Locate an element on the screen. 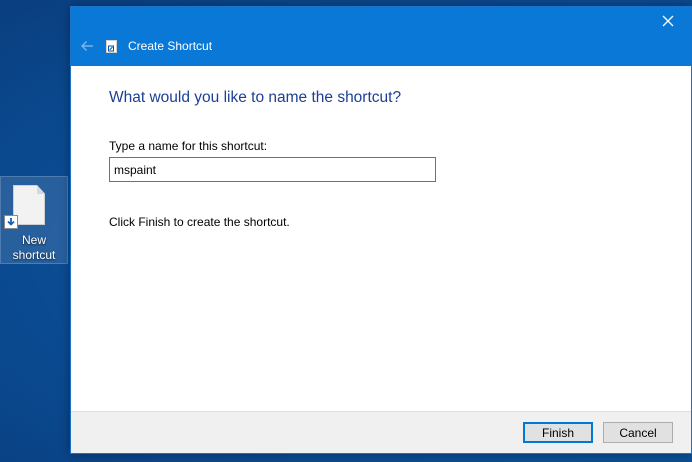 This screenshot has height=462, width=692. close-button is located at coordinates (668, 21).